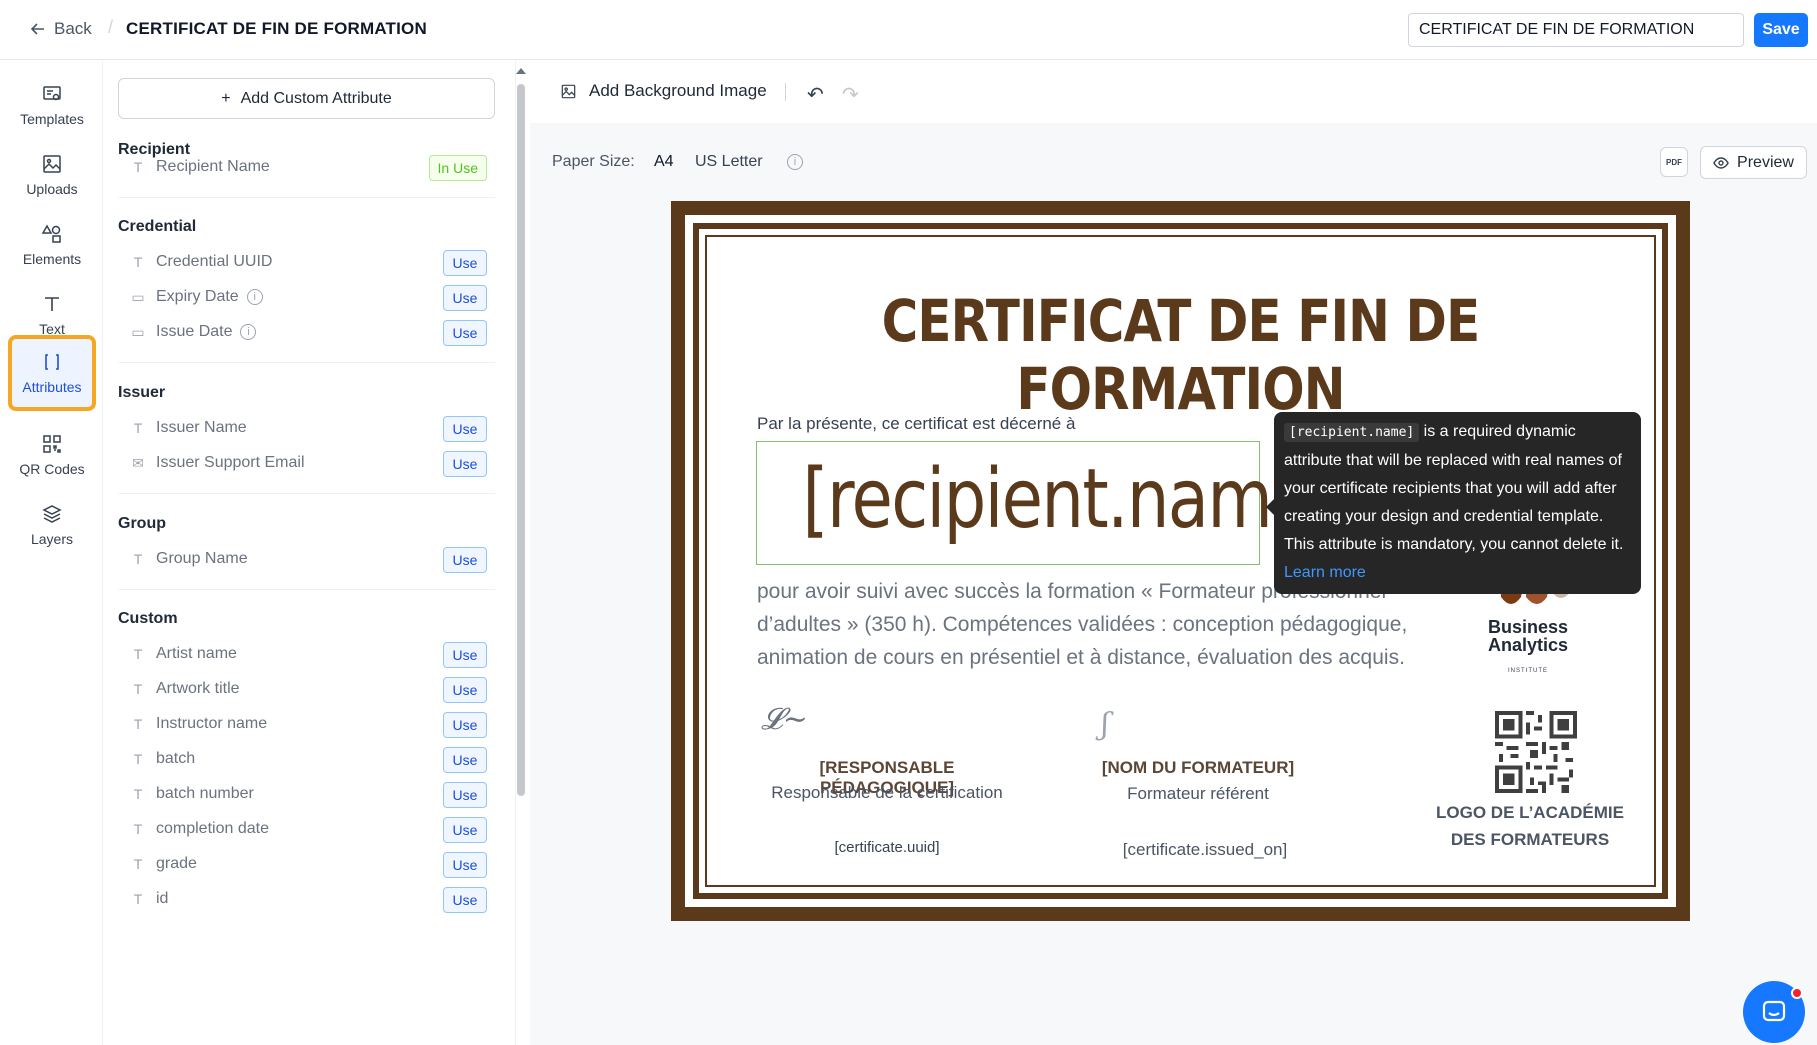 This screenshot has width=1817, height=1045. Describe the element at coordinates (52, 119) in the screenshot. I see `rail-label-templates: Templates` at that location.